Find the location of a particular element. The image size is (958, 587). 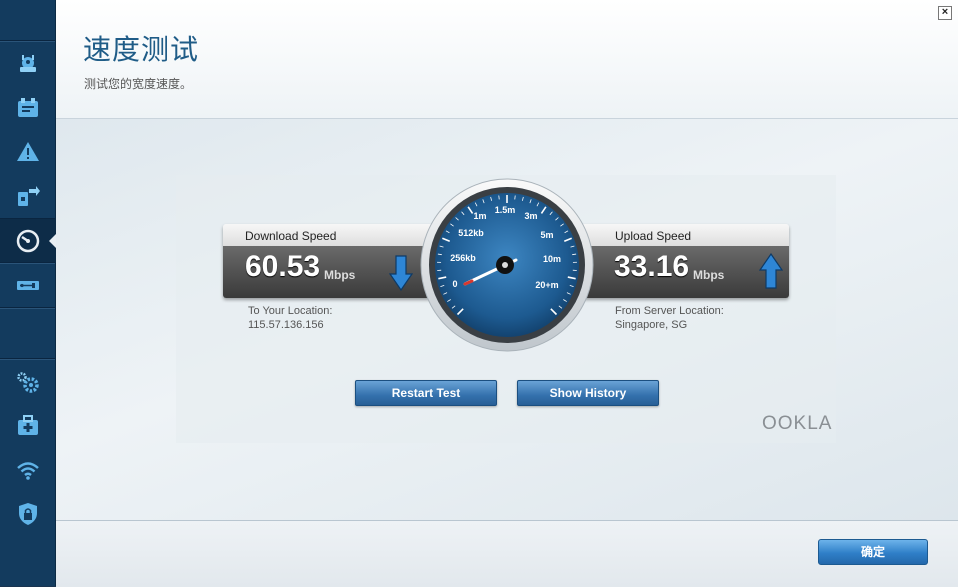

sidebar is located at coordinates (28, 293).